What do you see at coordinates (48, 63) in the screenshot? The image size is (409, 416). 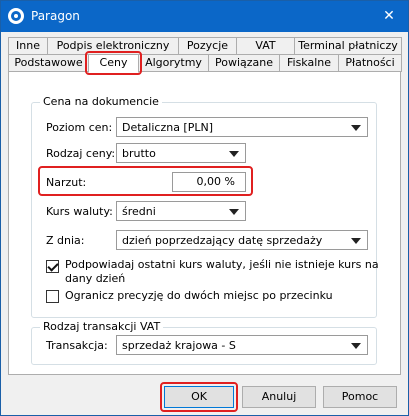 I see `tab-podstawowe: Podstawowe` at bounding box center [48, 63].